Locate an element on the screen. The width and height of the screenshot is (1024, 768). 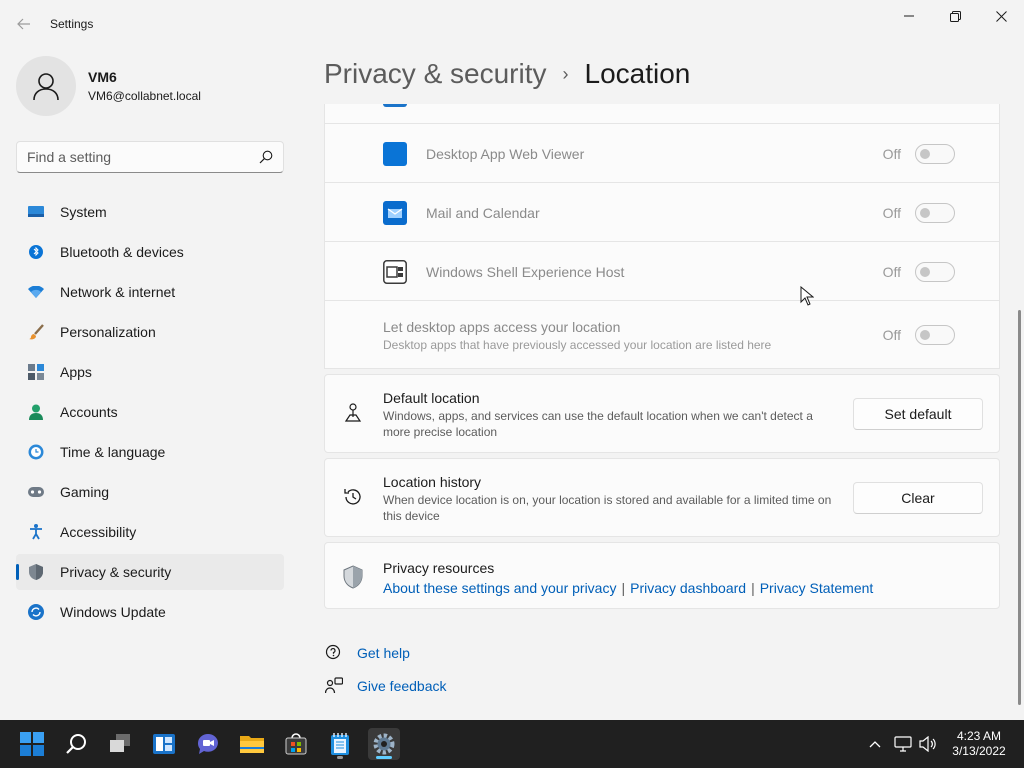
start-button is located at coordinates (32, 744).